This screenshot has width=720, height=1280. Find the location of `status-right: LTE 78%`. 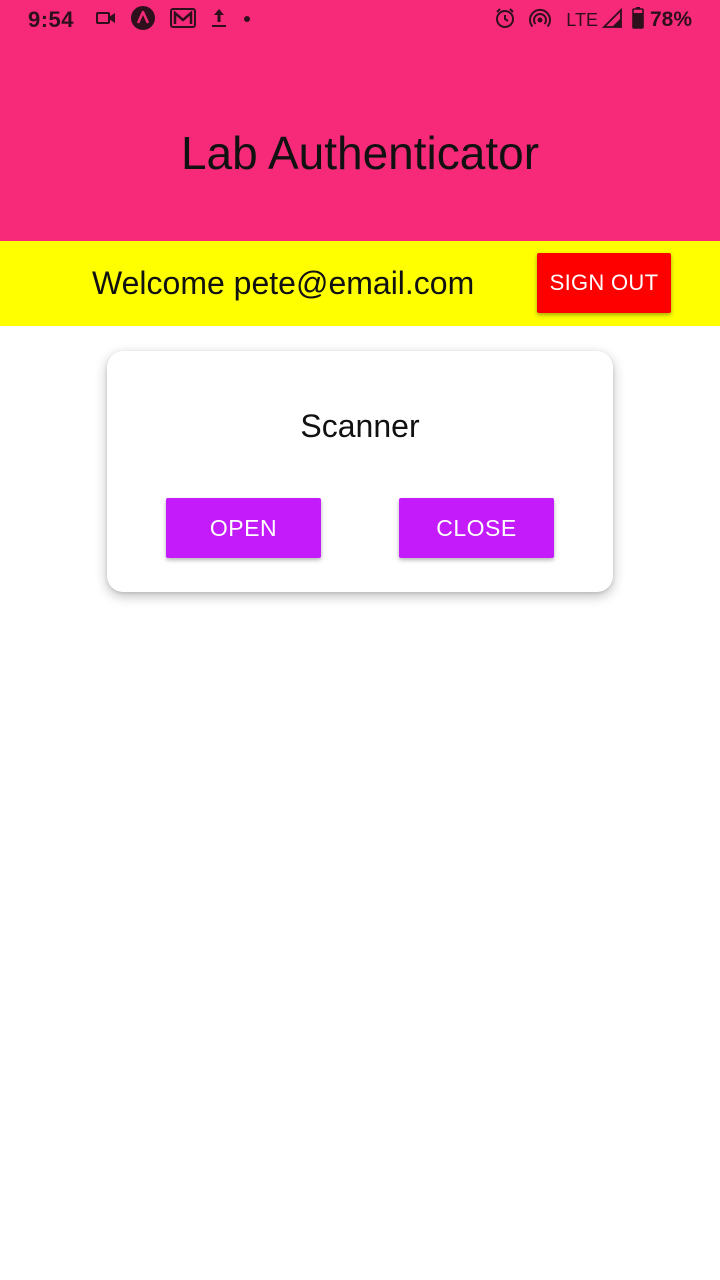

status-right: LTE 78% is located at coordinates (593, 20).